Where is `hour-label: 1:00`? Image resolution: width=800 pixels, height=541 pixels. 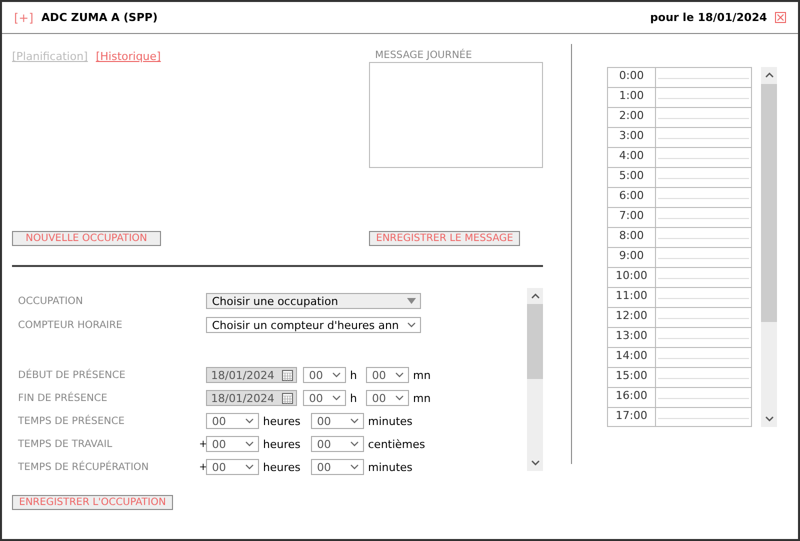
hour-label: 1:00 is located at coordinates (632, 97).